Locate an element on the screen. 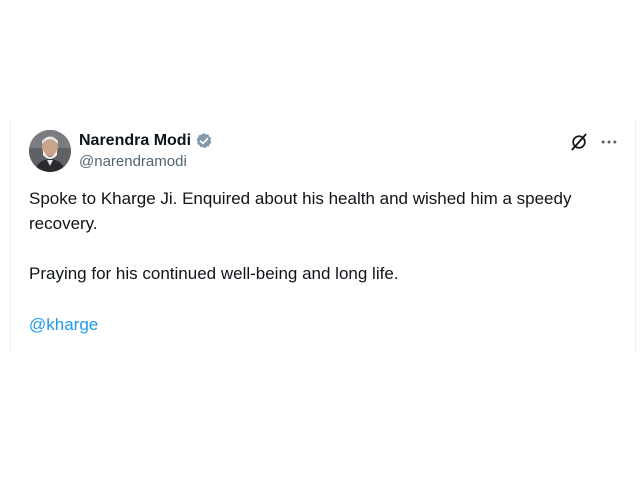 The image size is (640, 480). verified-badge-icon is located at coordinates (204, 141).